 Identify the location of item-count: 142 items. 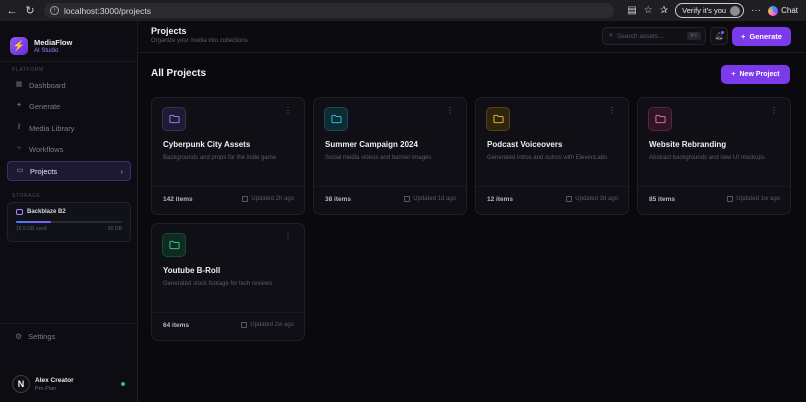
(178, 199).